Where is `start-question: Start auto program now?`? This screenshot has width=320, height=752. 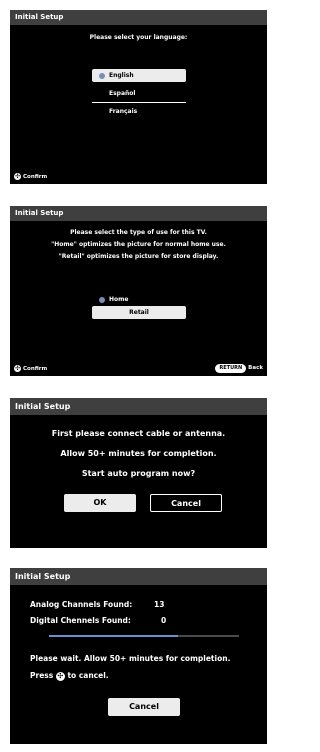
start-question: Start auto program now? is located at coordinates (138, 473).